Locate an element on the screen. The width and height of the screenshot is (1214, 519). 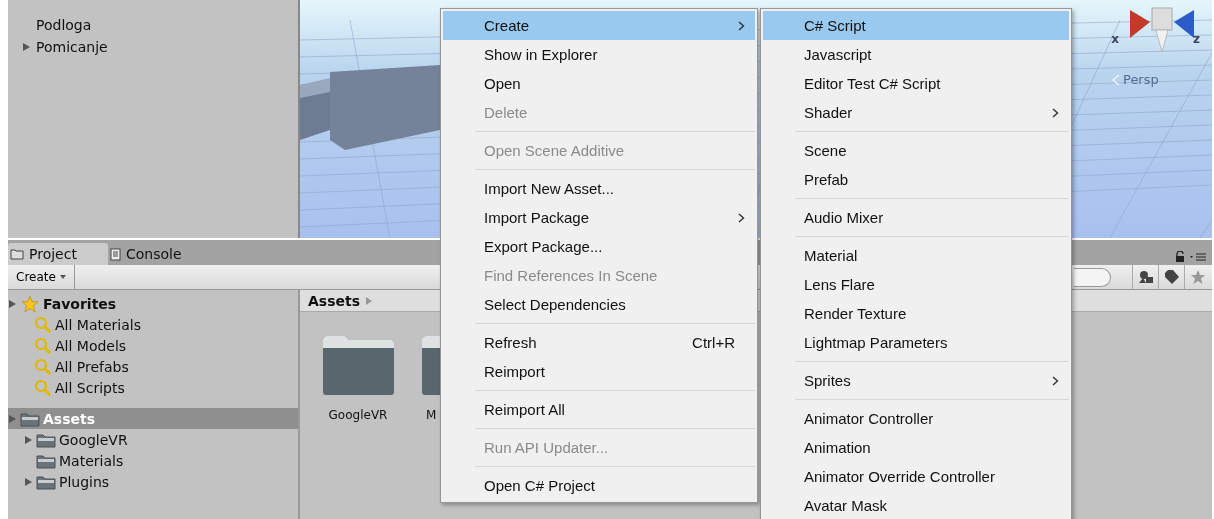
menu-item: Render Texture is located at coordinates (916, 313).